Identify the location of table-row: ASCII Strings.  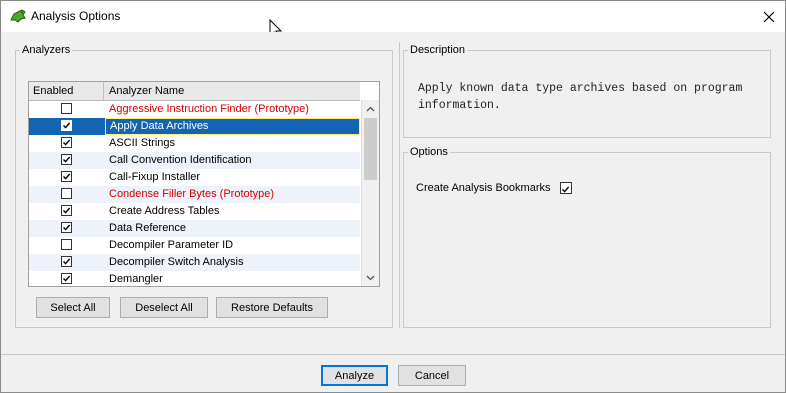
(194, 143).